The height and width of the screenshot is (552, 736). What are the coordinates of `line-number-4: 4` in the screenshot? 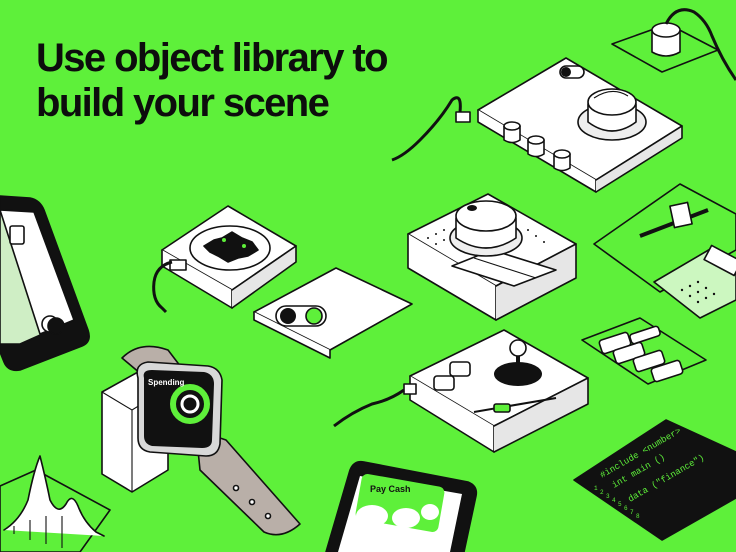 It's located at (614, 500).